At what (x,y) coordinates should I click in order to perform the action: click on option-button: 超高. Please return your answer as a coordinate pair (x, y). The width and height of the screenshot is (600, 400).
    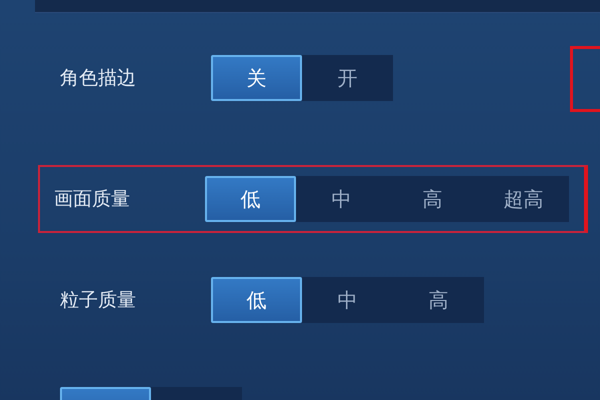
    Looking at the image, I should click on (523, 199).